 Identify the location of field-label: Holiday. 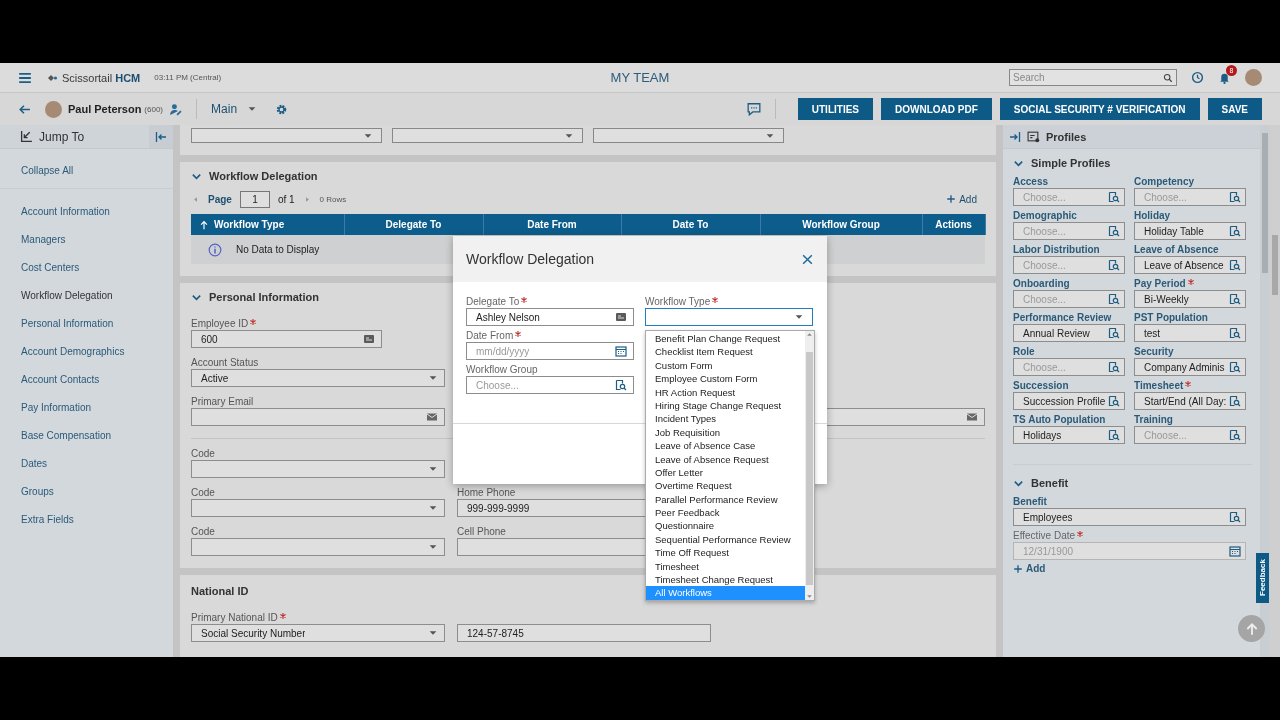
(1152, 215).